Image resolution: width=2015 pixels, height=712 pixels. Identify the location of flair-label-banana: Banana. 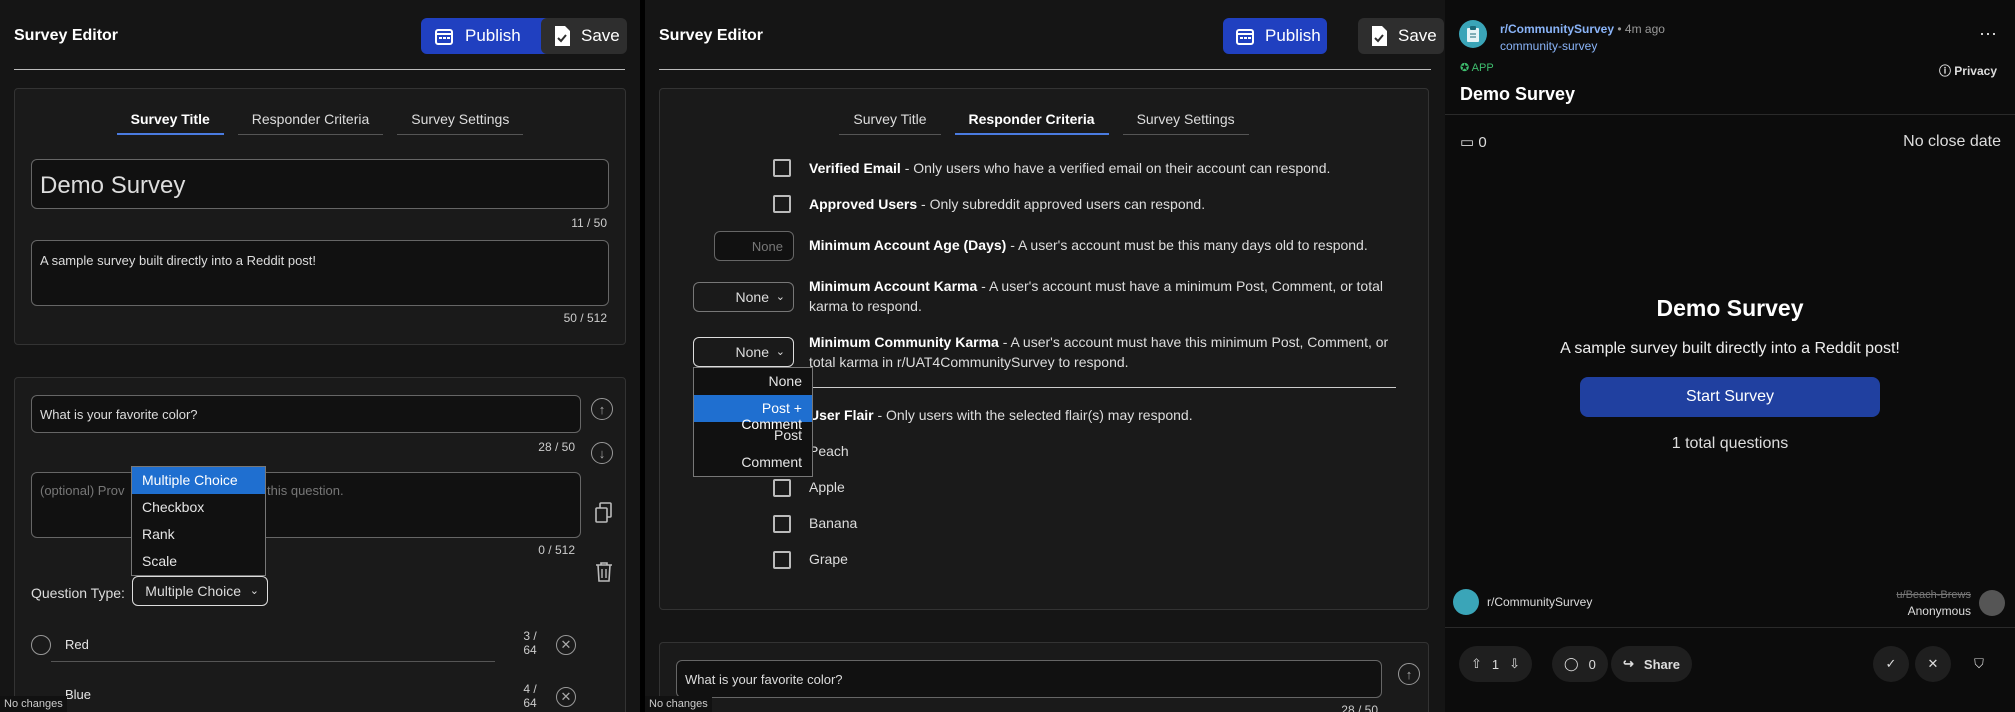
(833, 523).